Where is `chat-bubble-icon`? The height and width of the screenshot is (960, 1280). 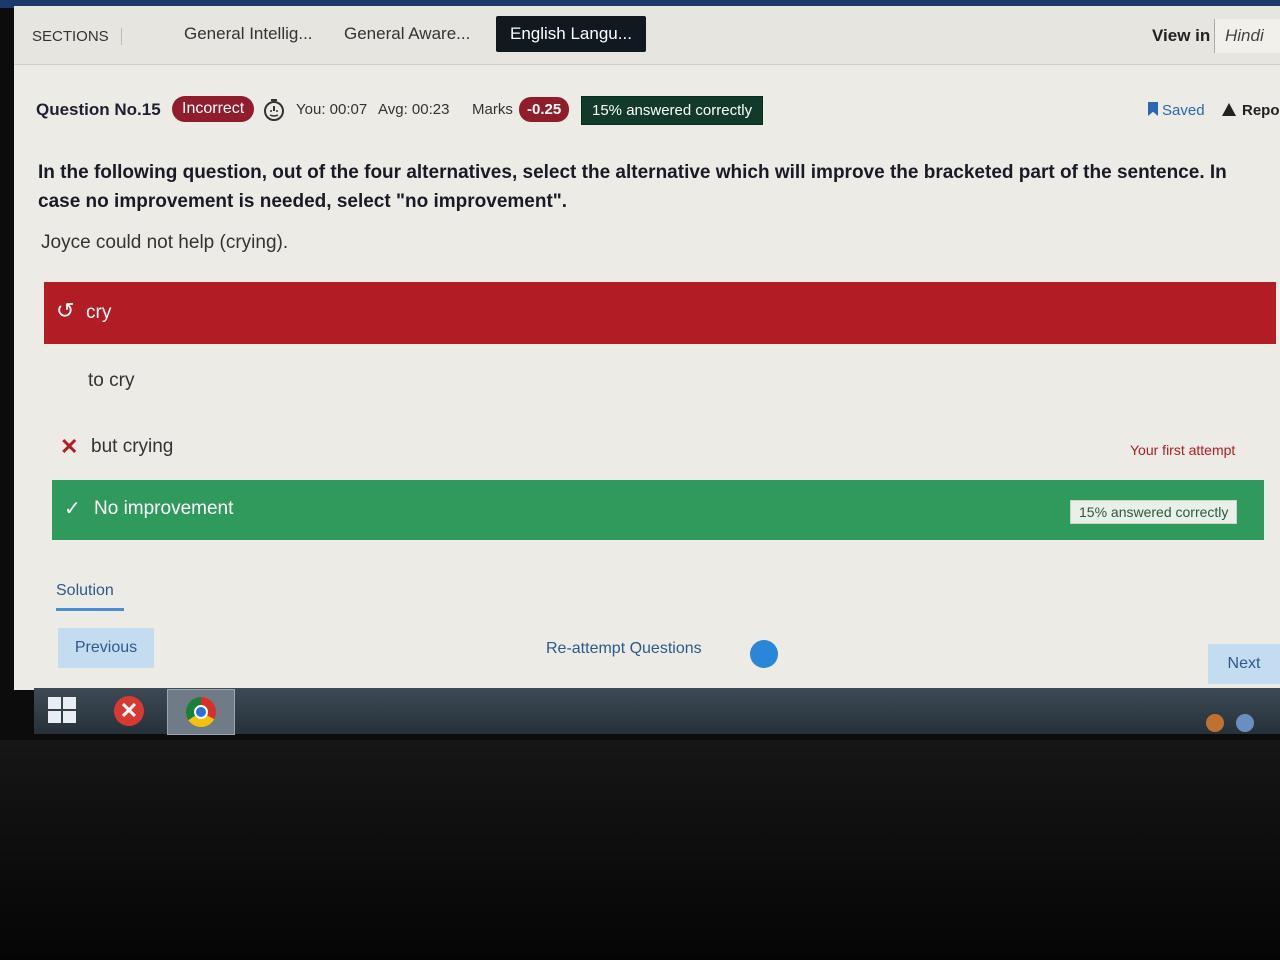 chat-bubble-icon is located at coordinates (764, 654).